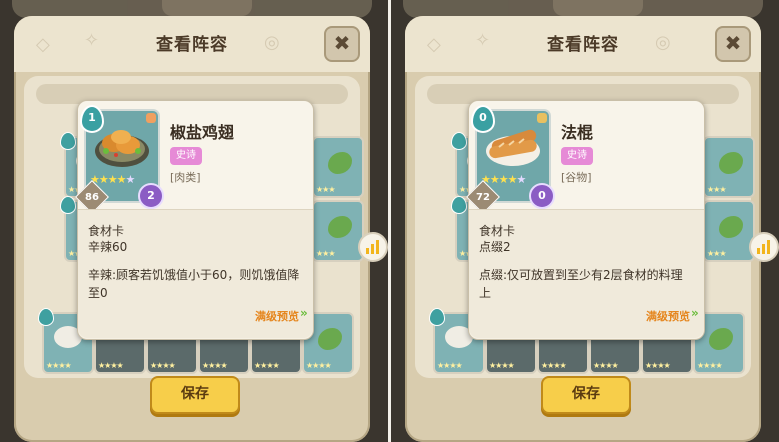 This screenshot has height=442, width=779. Describe the element at coordinates (92, 197) in the screenshot. I see `stat-value: 86` at that location.